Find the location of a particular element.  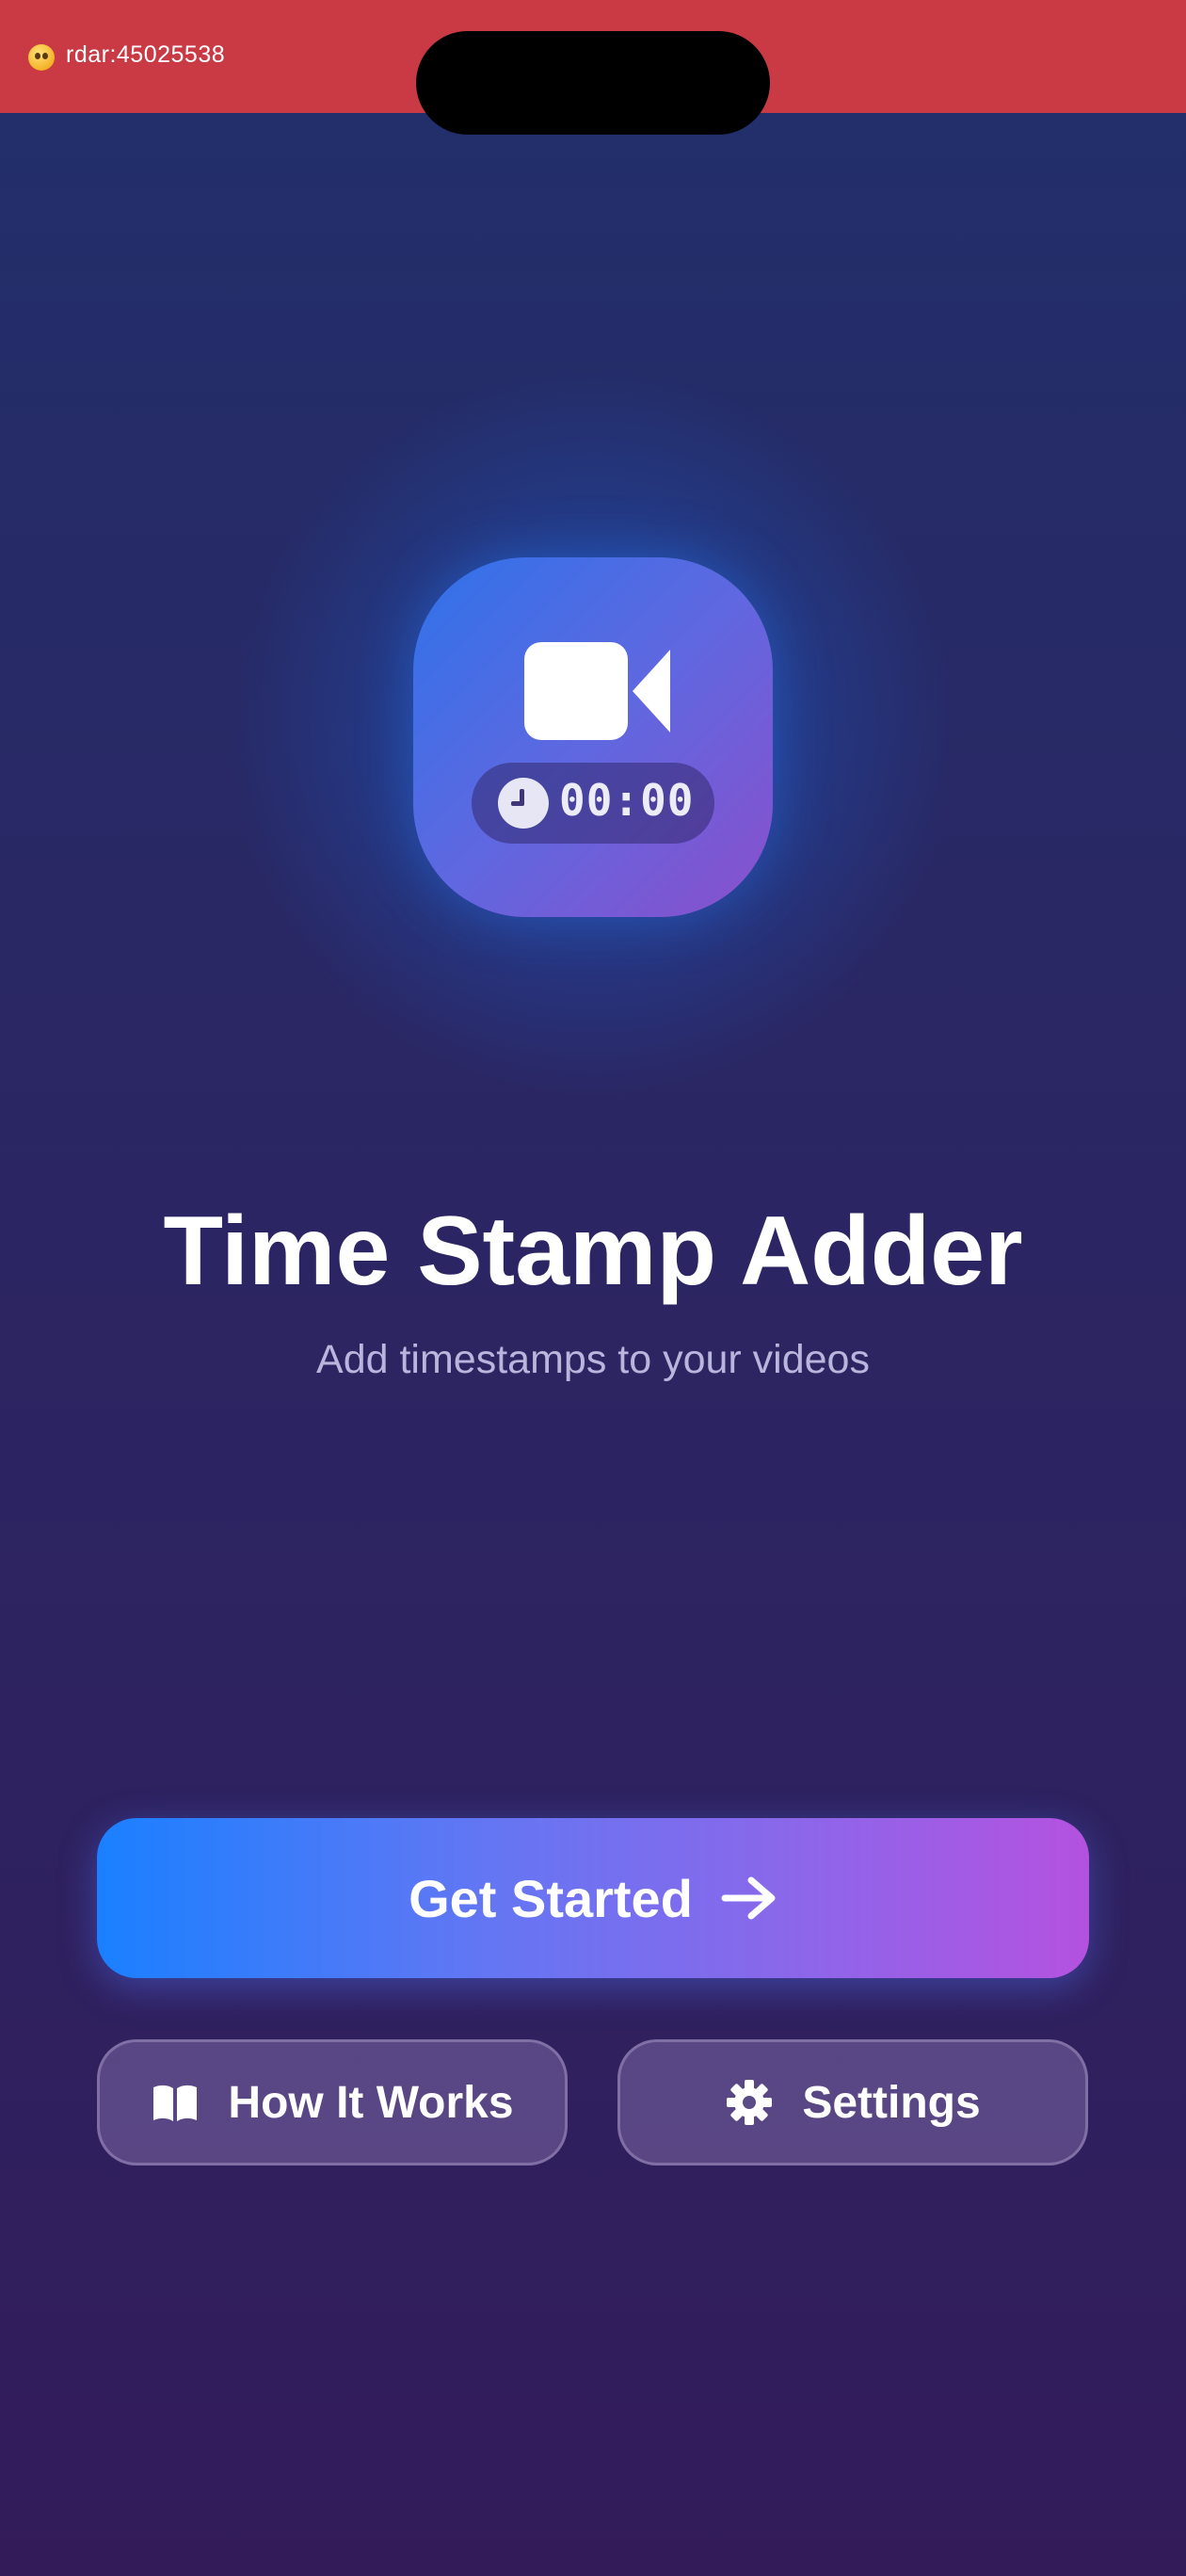

timestamp-display: 00:00 is located at coordinates (627, 800).